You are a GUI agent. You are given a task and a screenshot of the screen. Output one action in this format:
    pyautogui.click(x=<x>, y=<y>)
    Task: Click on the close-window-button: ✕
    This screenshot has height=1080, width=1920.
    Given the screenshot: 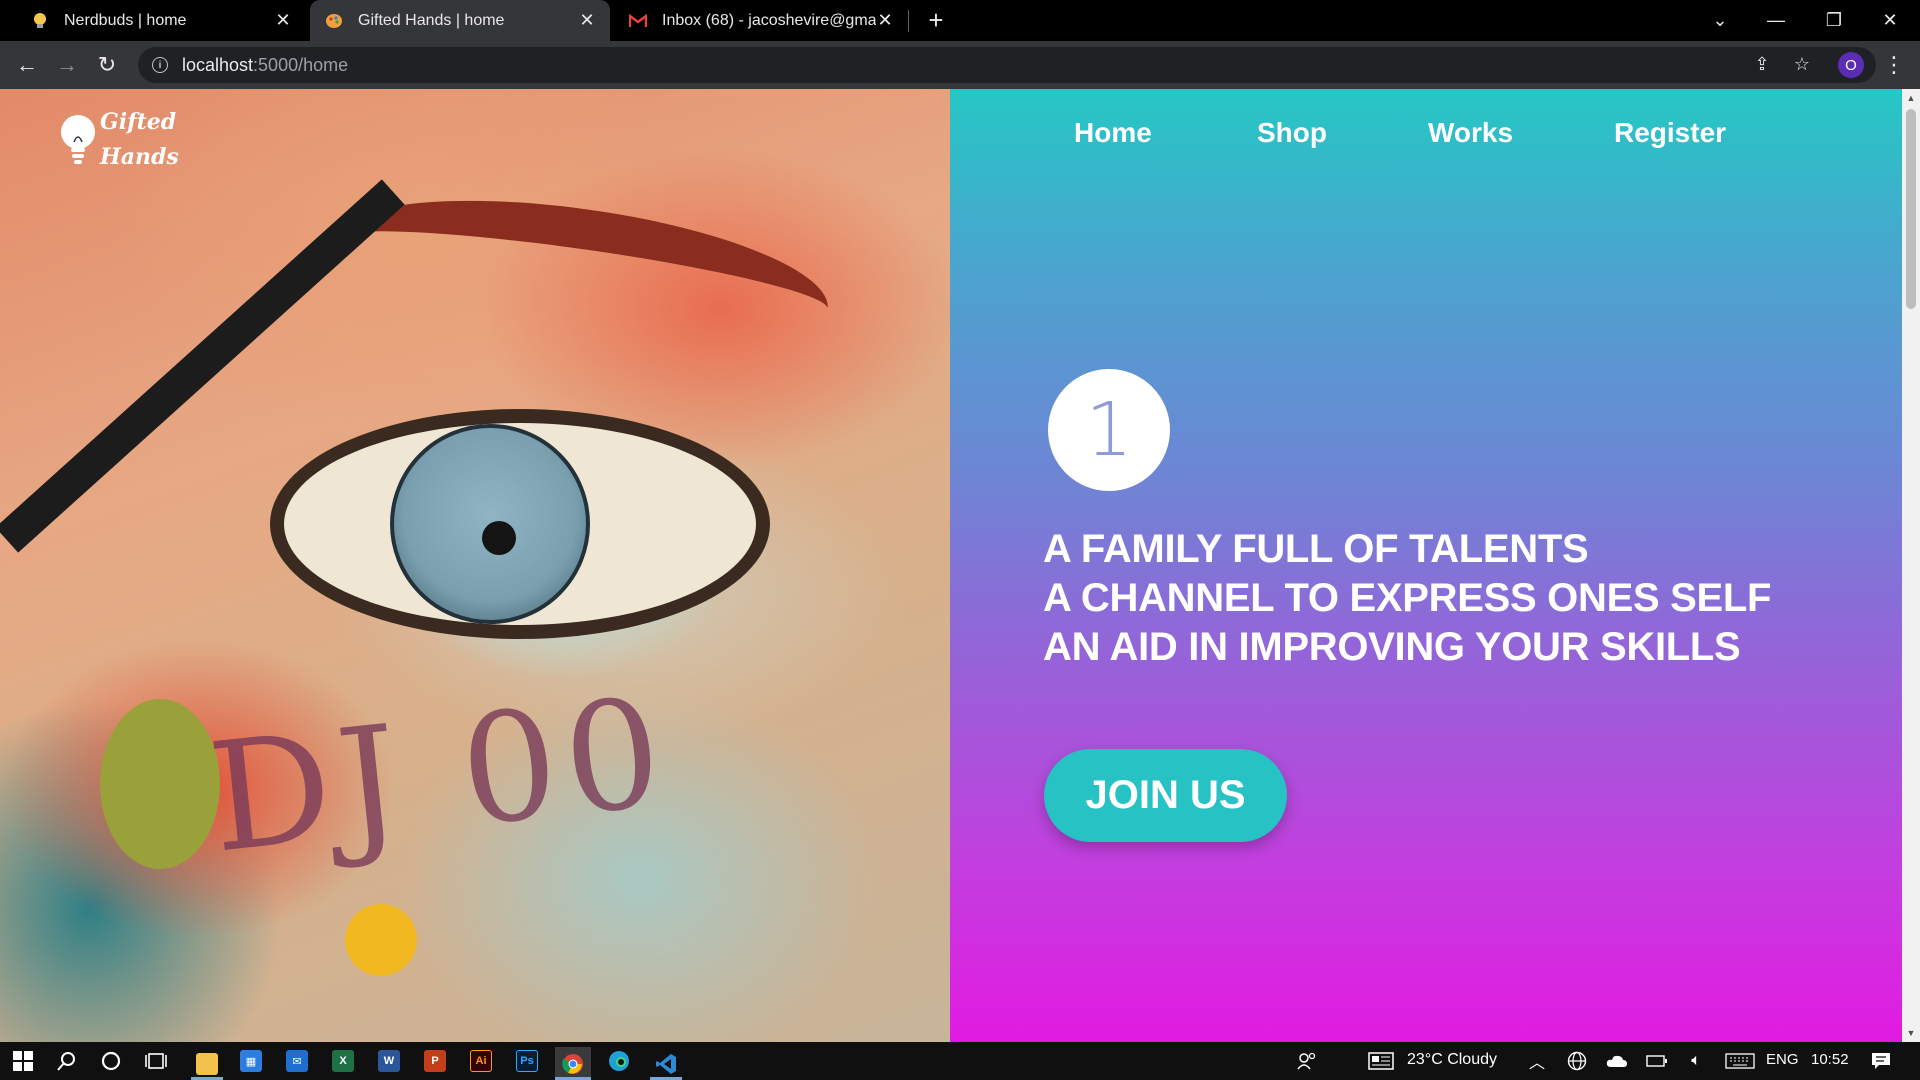 What is the action you would take?
    pyautogui.click(x=1890, y=20)
    